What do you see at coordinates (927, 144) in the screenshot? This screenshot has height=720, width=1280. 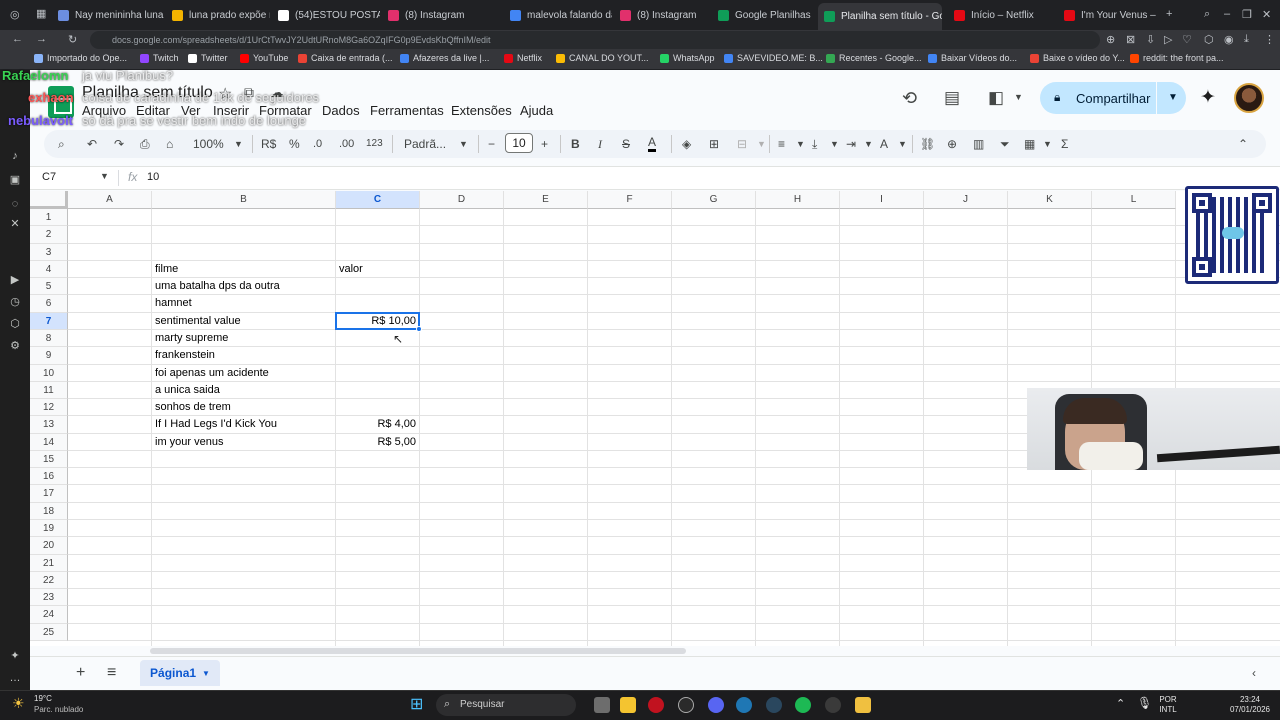 I see `insert-link-icon: ⛓` at bounding box center [927, 144].